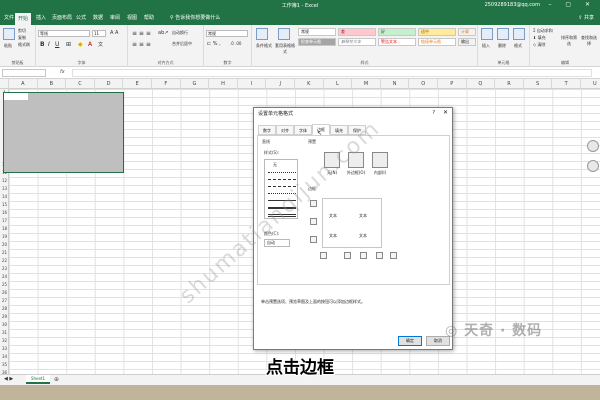 The width and height of the screenshot is (600, 400). What do you see at coordinates (252, 84) in the screenshot?
I see `column-header: I` at bounding box center [252, 84].